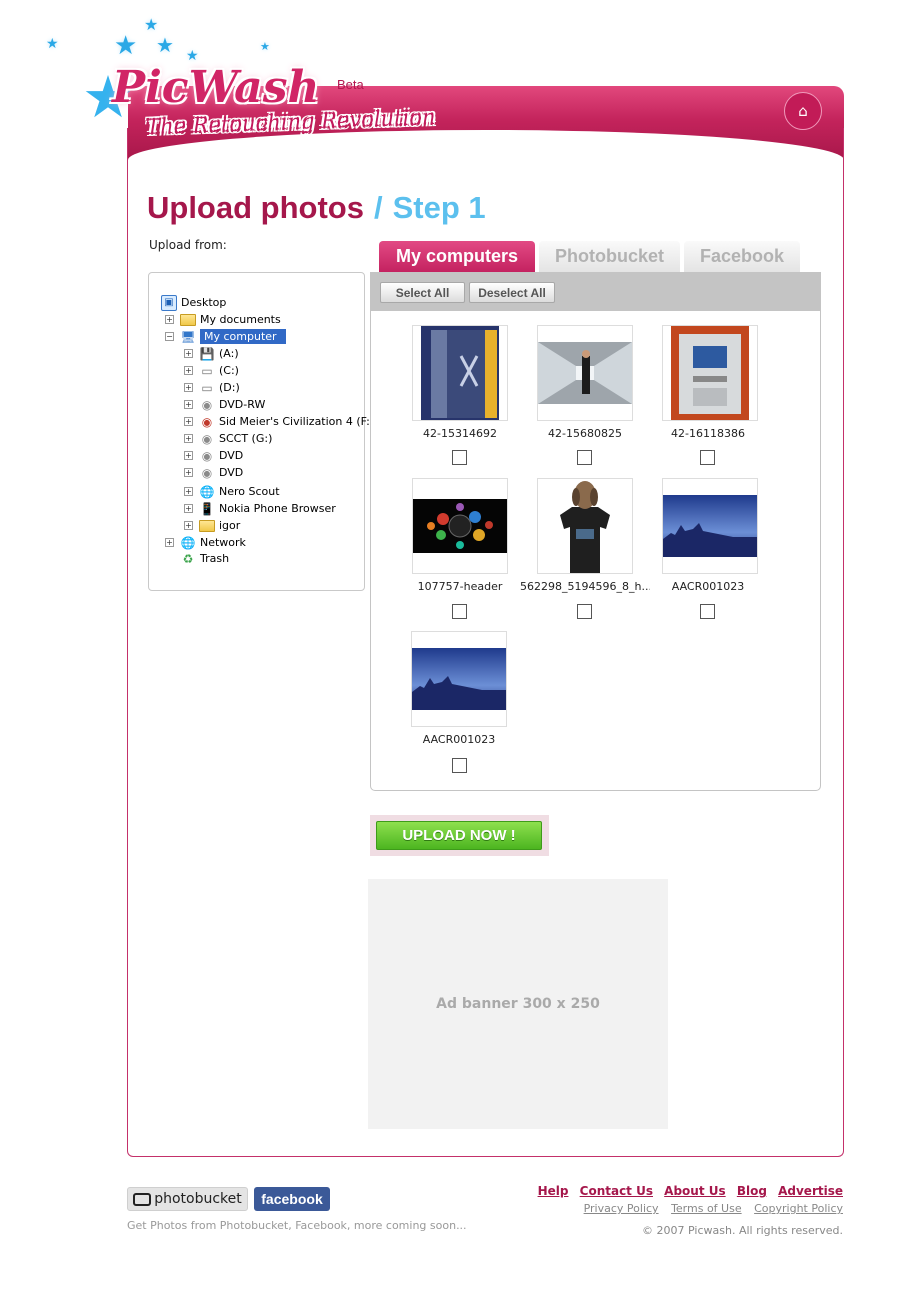 This screenshot has width=921, height=1308. What do you see at coordinates (512, 292) in the screenshot?
I see `deselect-all-button: Deselect All` at bounding box center [512, 292].